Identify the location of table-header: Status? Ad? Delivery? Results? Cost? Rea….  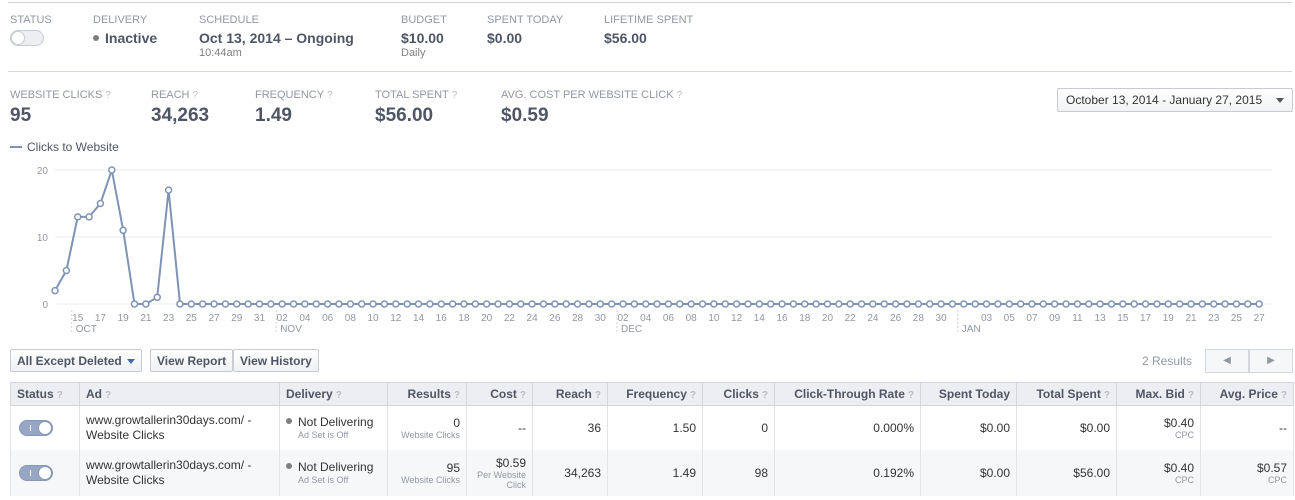
(652, 394).